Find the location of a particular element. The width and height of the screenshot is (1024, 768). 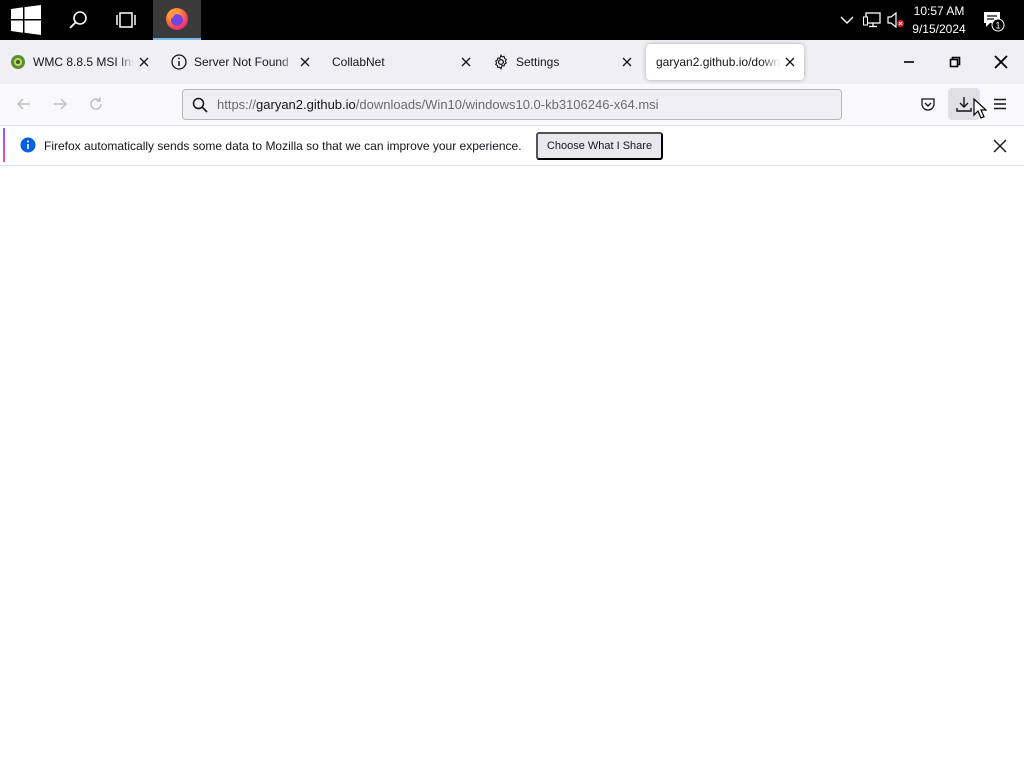

reload-button is located at coordinates (96, 104).